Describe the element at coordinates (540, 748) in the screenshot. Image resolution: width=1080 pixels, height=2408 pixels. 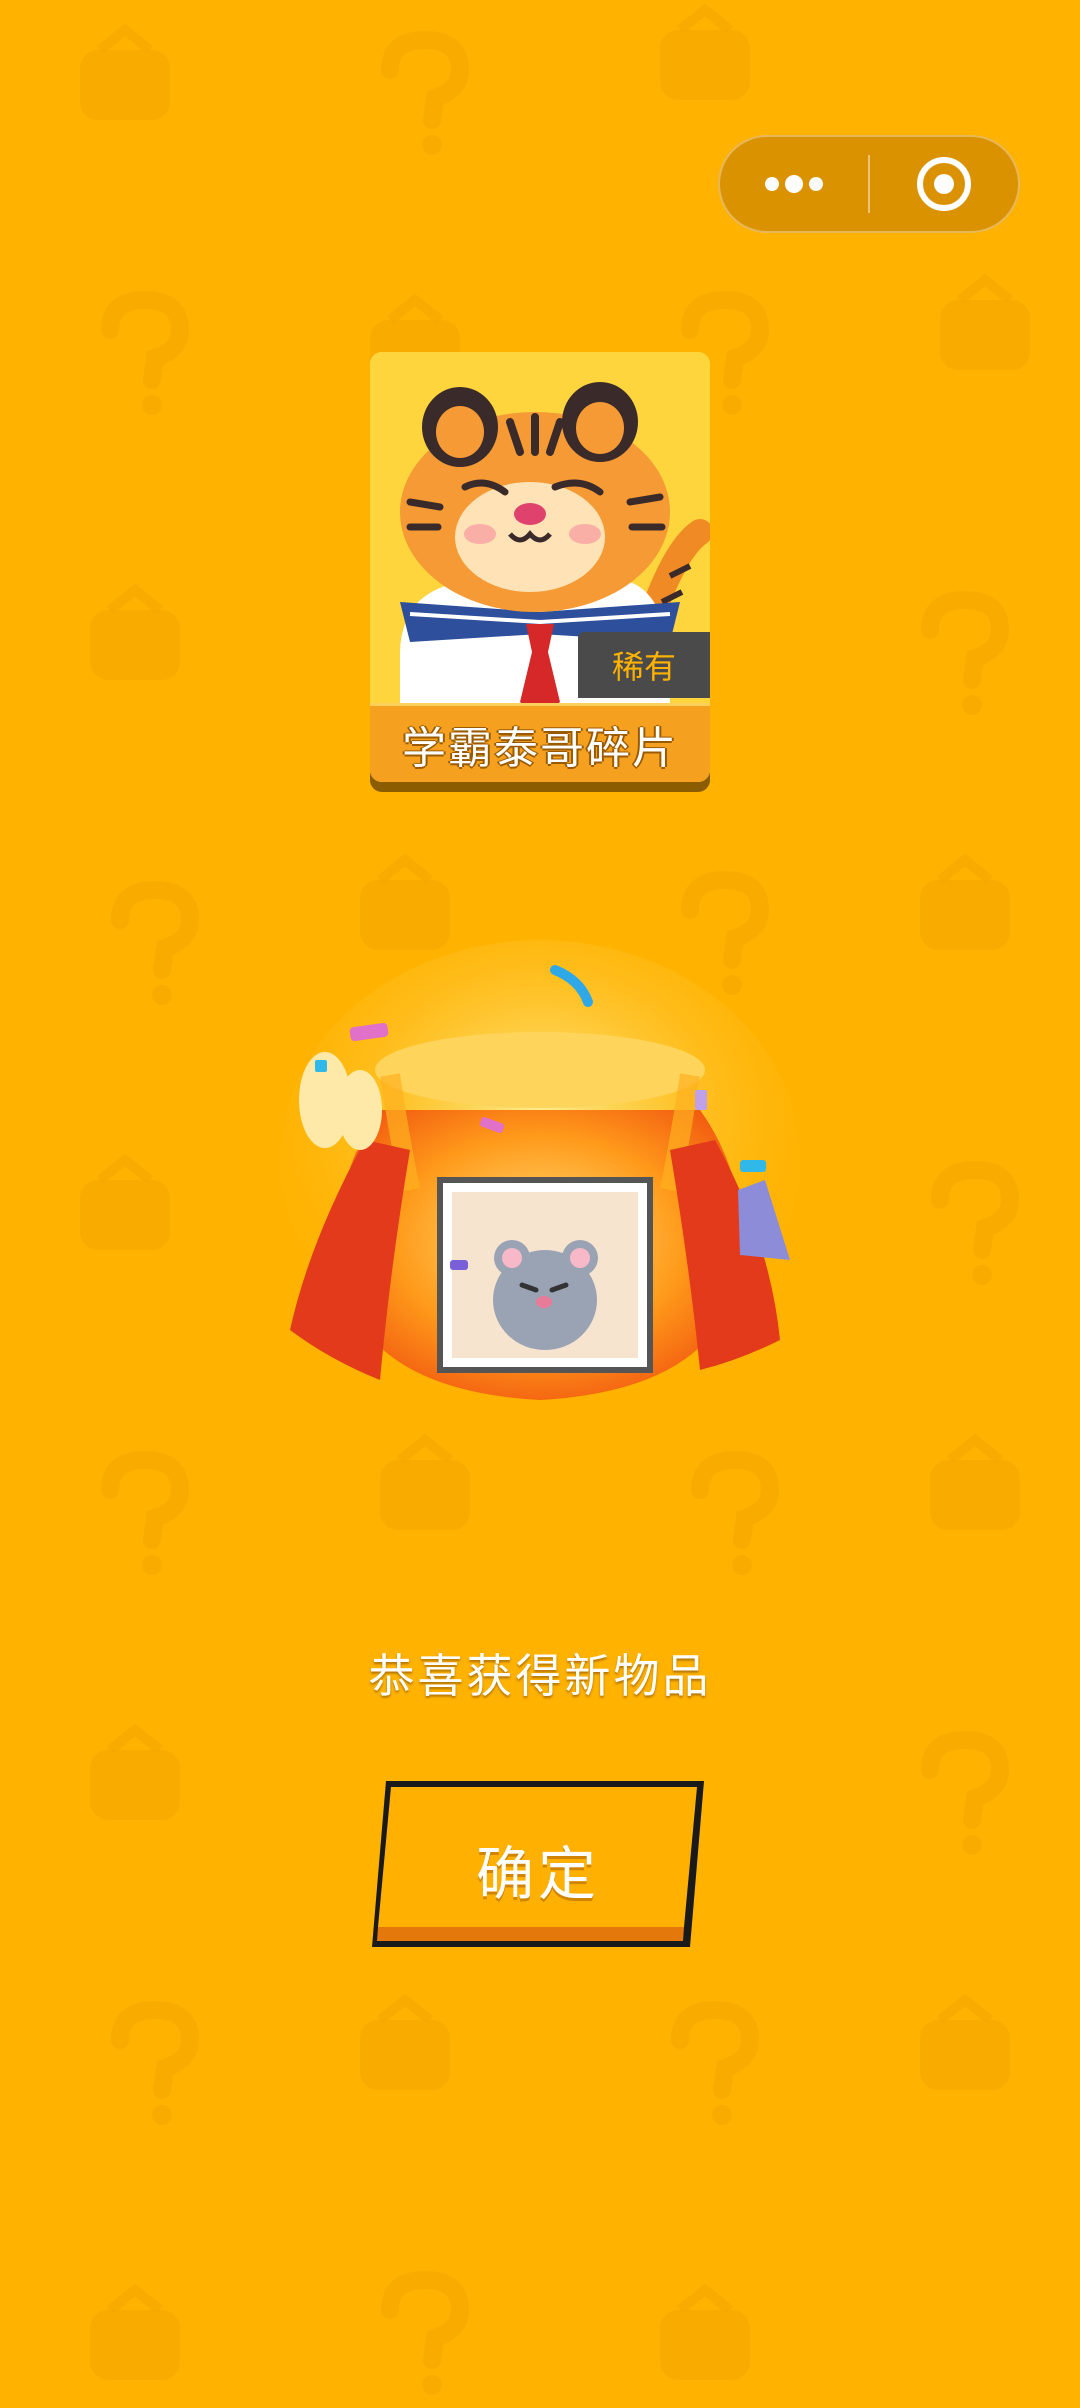
I see `reward-name: 学霸泰哥碎片` at that location.